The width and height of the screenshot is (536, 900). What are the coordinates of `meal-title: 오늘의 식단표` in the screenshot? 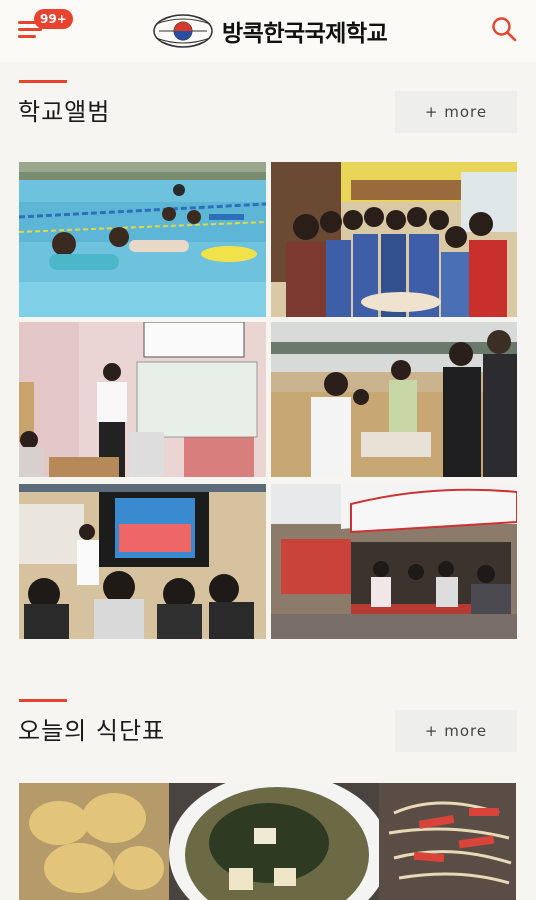 It's located at (92, 731).